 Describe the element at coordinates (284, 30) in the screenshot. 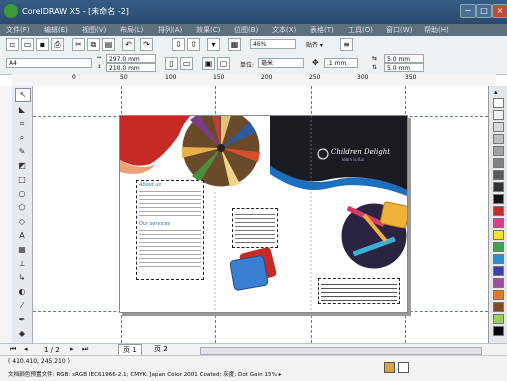

I see `menu-text: 文本(X)` at that location.